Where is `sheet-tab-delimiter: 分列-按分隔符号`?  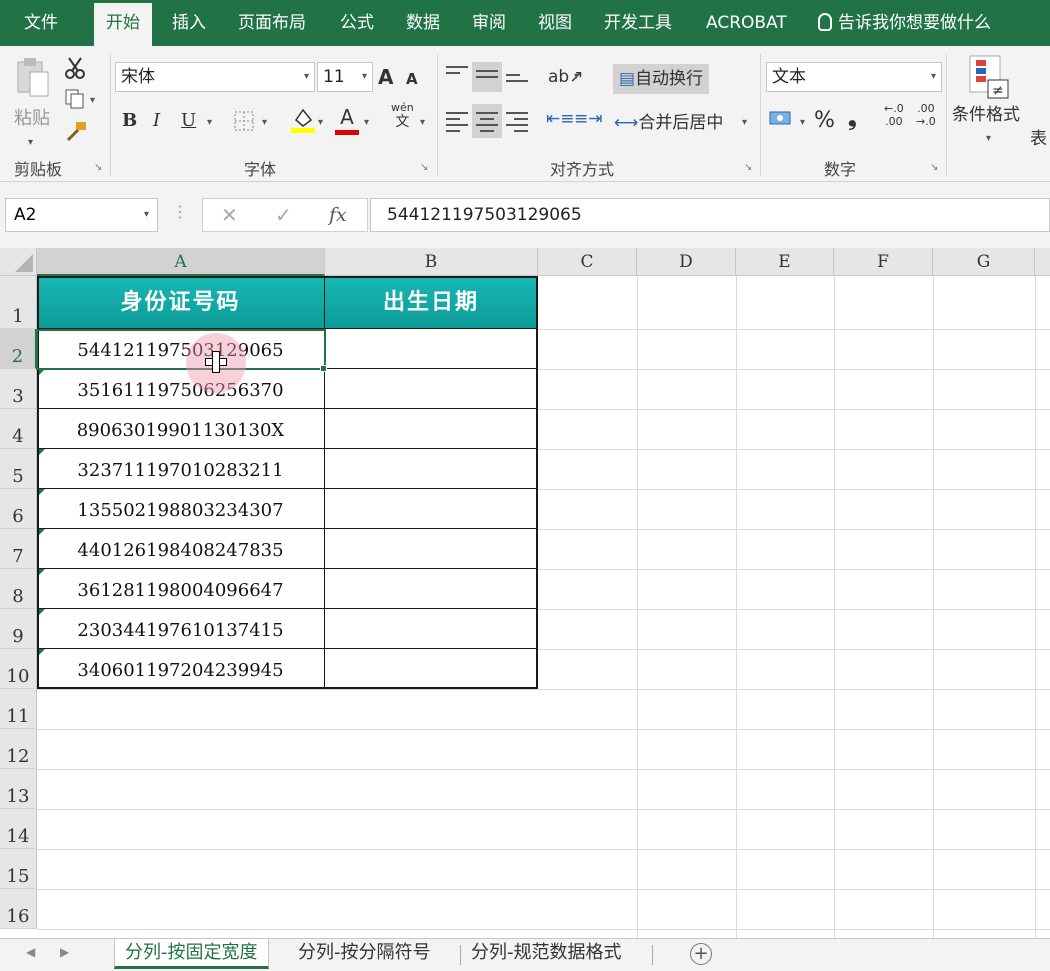
sheet-tab-delimiter: 分列-按分隔符号 is located at coordinates (364, 954).